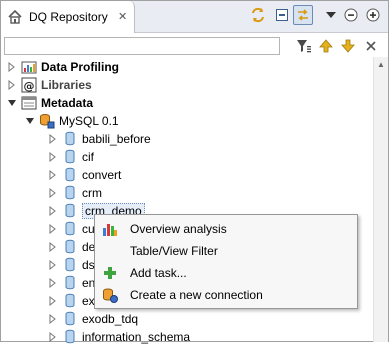 The height and width of the screenshot is (346, 389). What do you see at coordinates (303, 15) in the screenshot?
I see `link-with-editor-icon` at bounding box center [303, 15].